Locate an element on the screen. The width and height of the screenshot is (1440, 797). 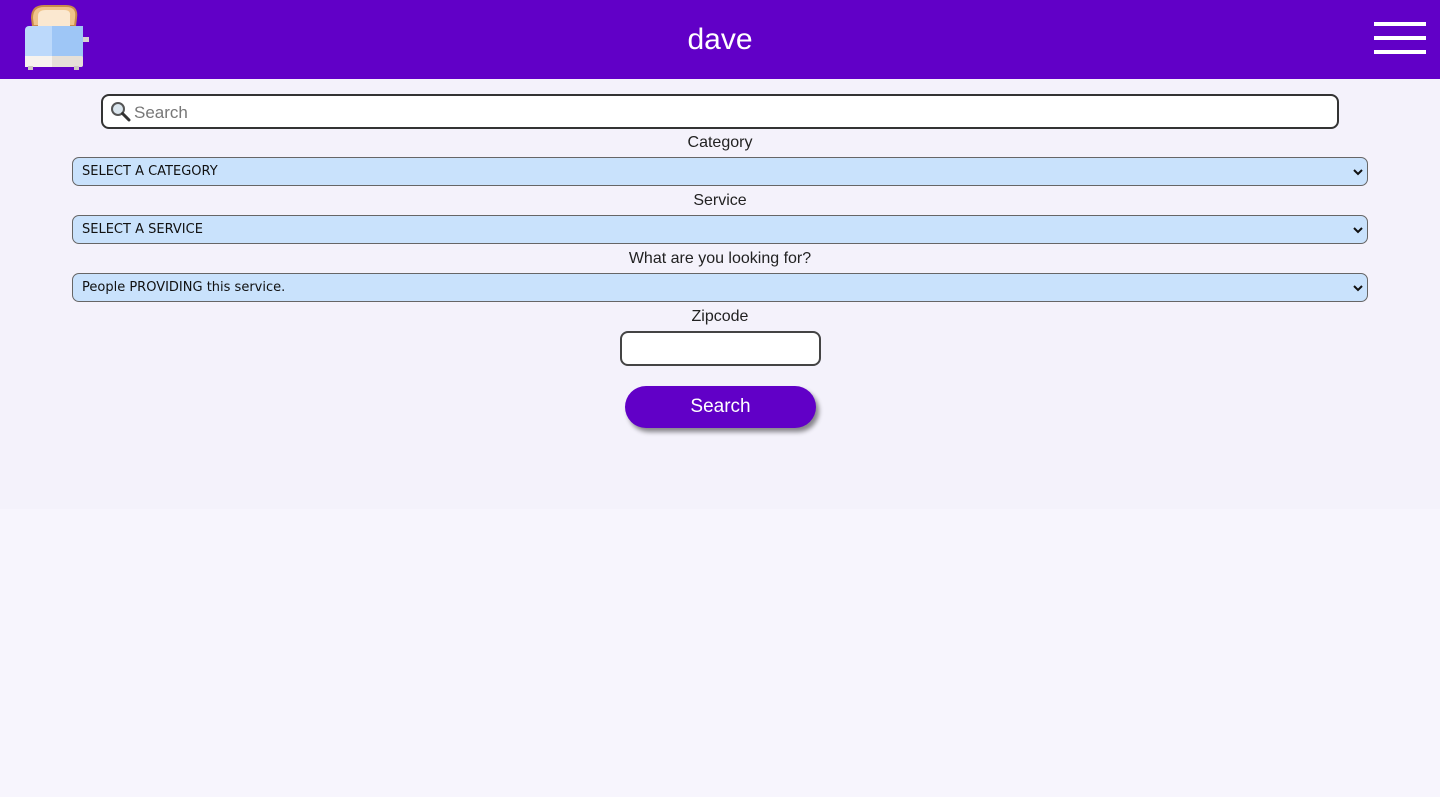
service-selected-value: SELECT A SERVICE is located at coordinates (142, 229).